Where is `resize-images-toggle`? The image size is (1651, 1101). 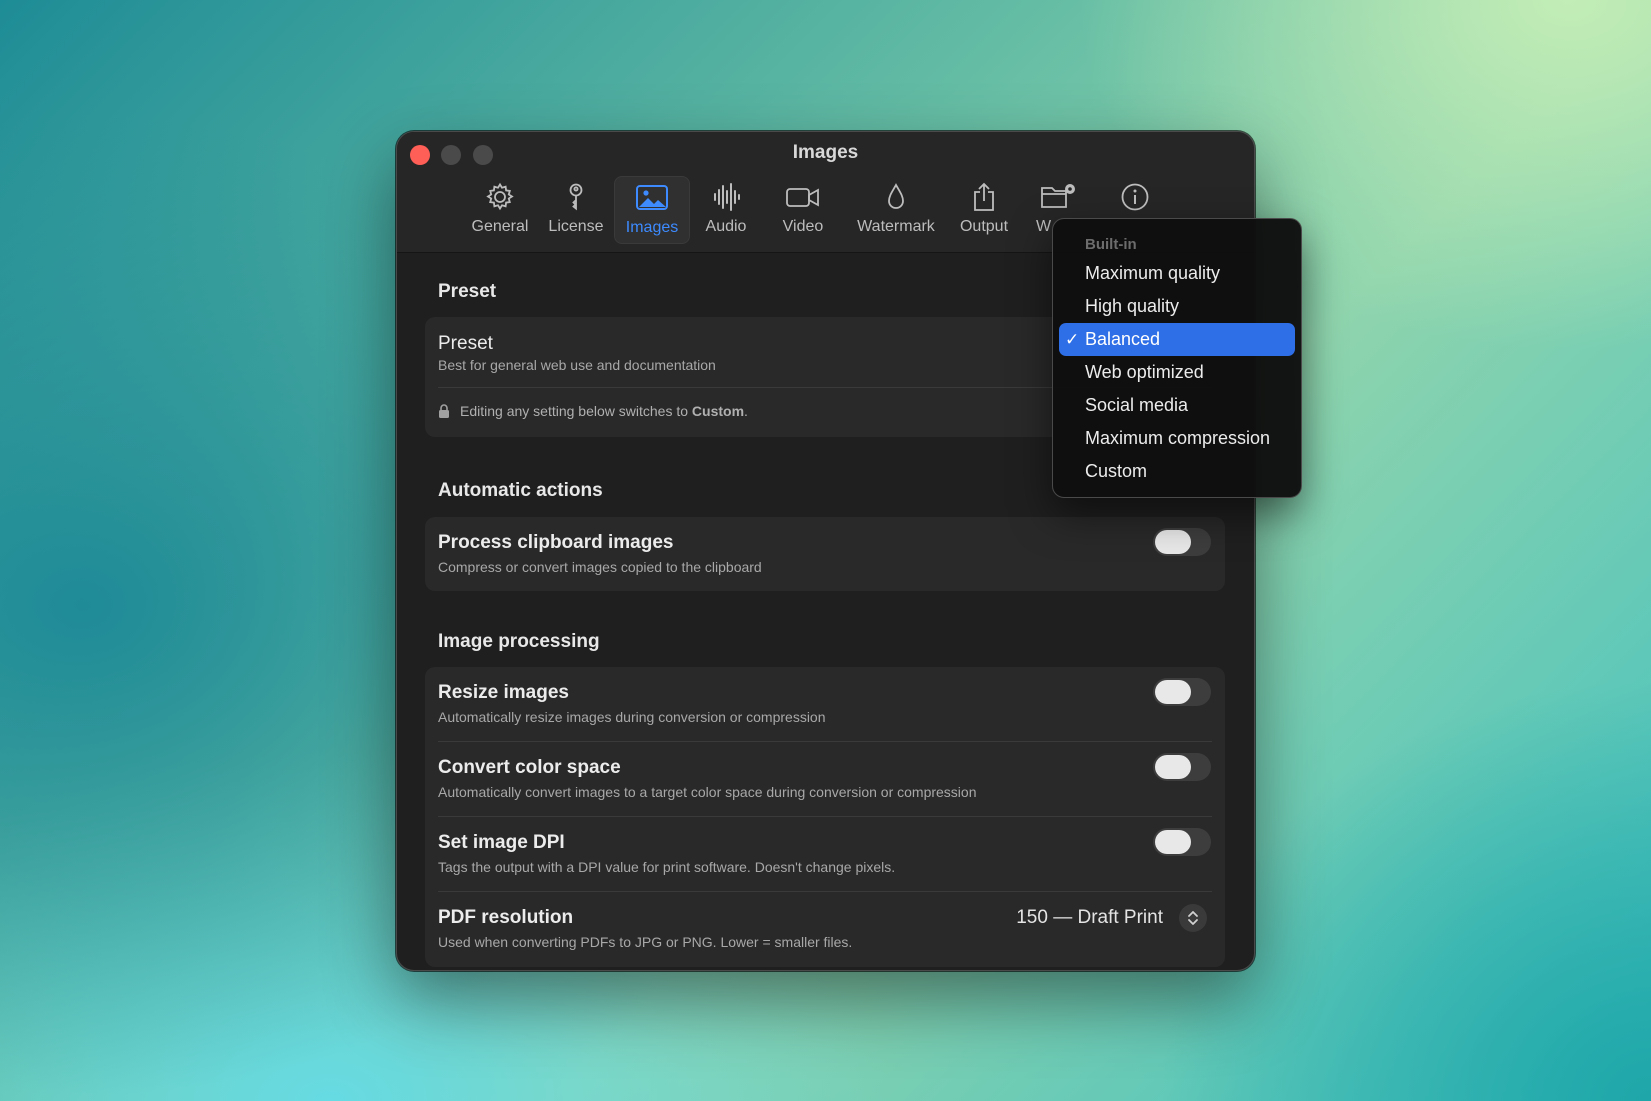 resize-images-toggle is located at coordinates (1182, 692).